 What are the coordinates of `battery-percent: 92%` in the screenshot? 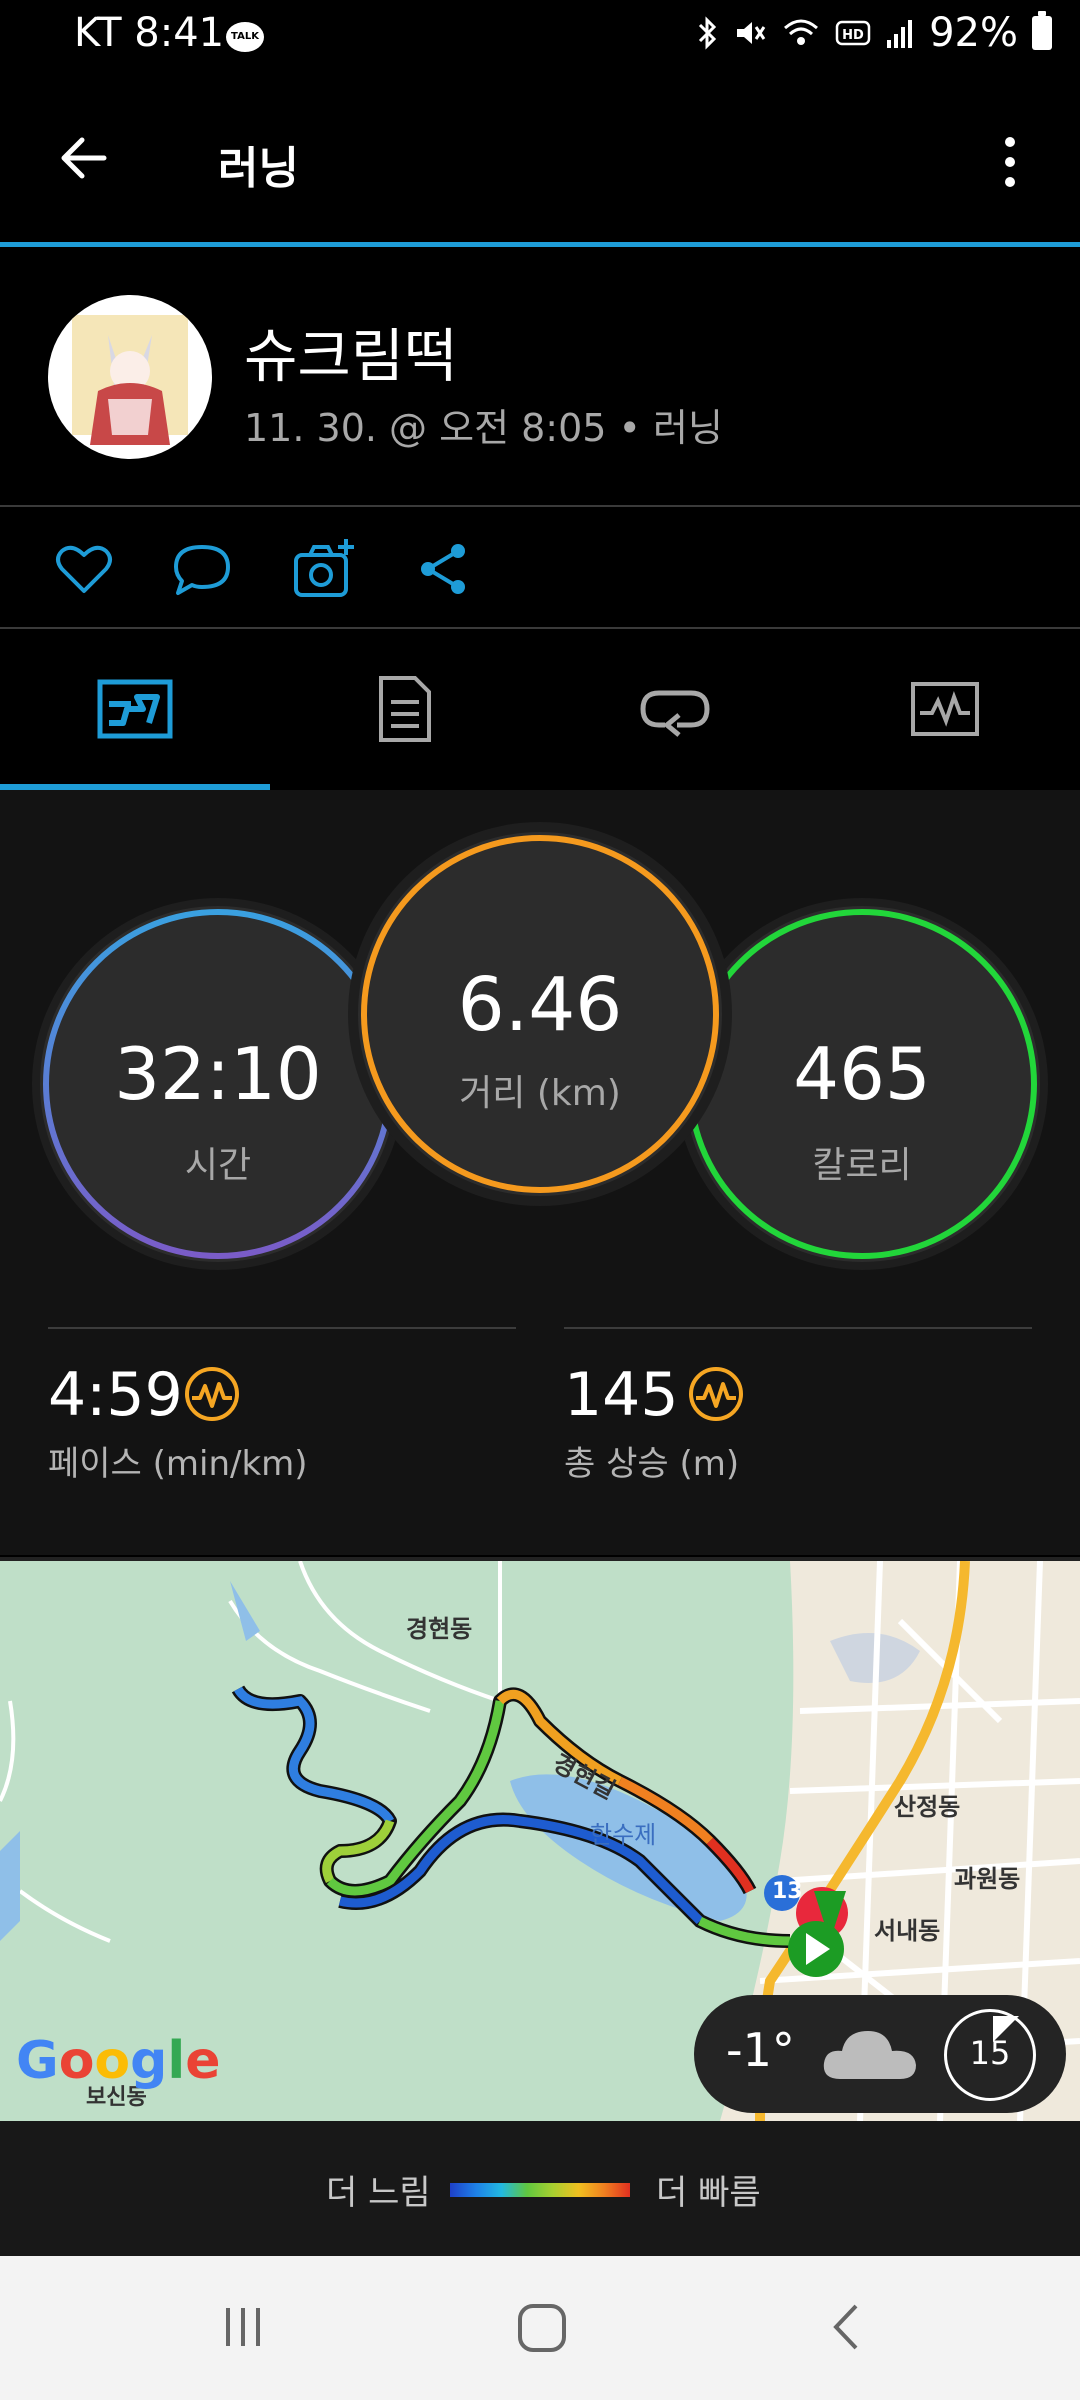 It's located at (973, 33).